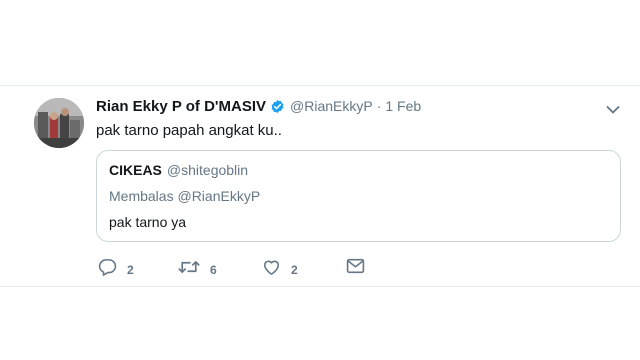 Image resolution: width=640 pixels, height=360 pixels. Describe the element at coordinates (148, 222) in the screenshot. I see `quoted-tweet-text: pak tarno ya` at that location.